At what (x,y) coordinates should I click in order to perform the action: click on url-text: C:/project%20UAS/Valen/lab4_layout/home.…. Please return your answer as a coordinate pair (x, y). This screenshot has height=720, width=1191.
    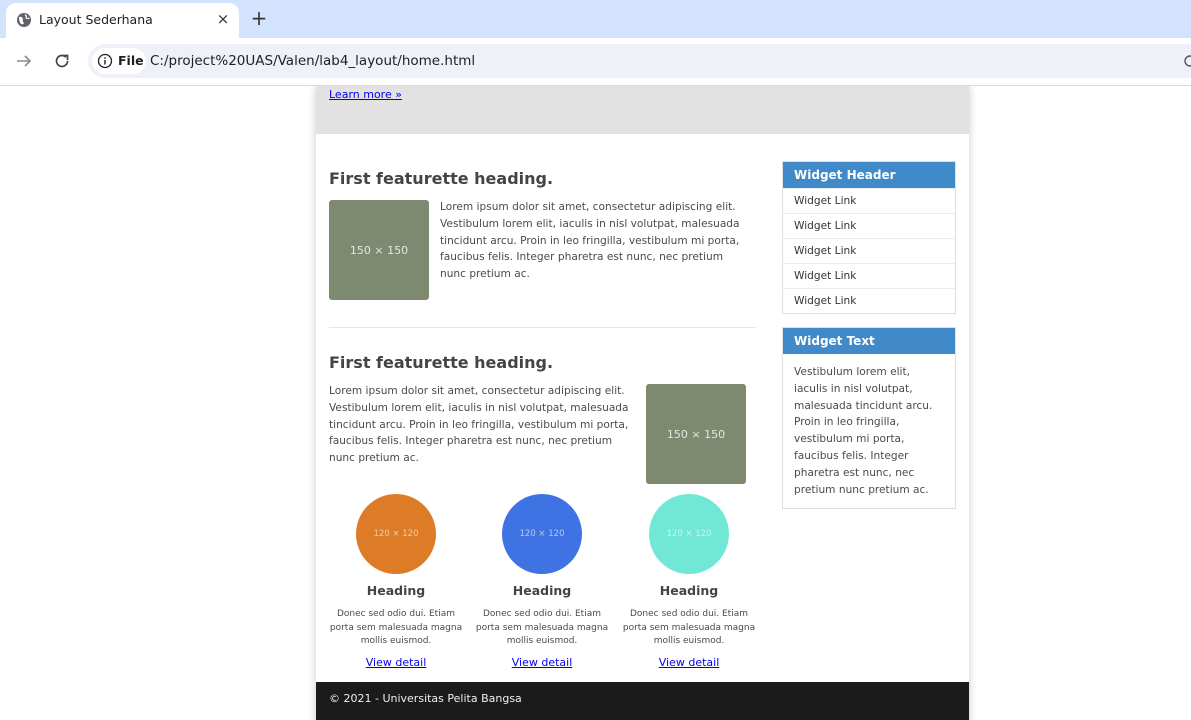
    Looking at the image, I should click on (312, 61).